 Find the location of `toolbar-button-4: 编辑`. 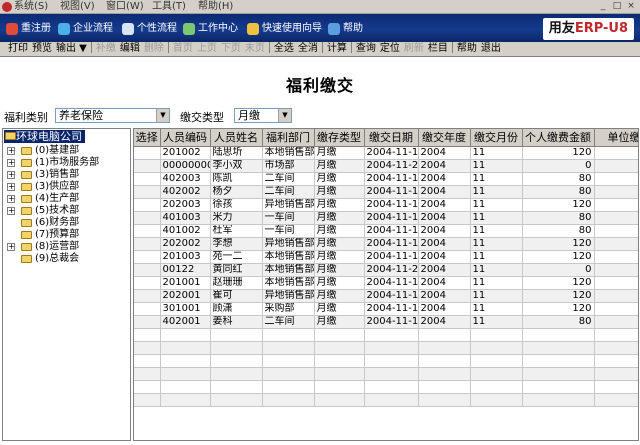

toolbar-button-4: 编辑 is located at coordinates (130, 49).